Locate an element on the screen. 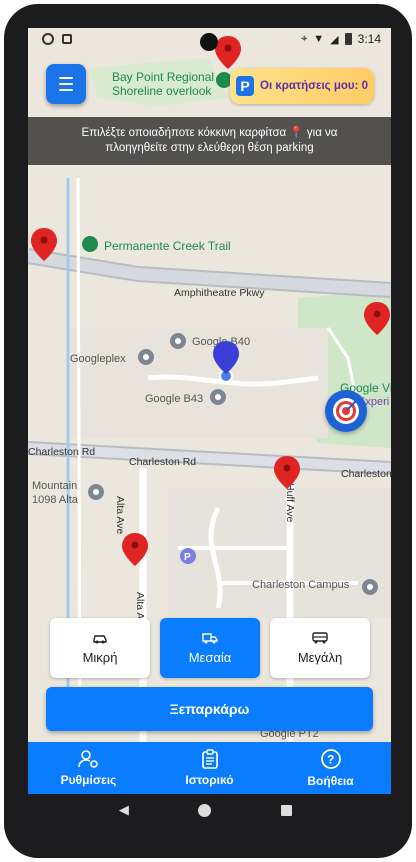 The image size is (416, 862). svg-text: P is located at coordinates (187, 557).